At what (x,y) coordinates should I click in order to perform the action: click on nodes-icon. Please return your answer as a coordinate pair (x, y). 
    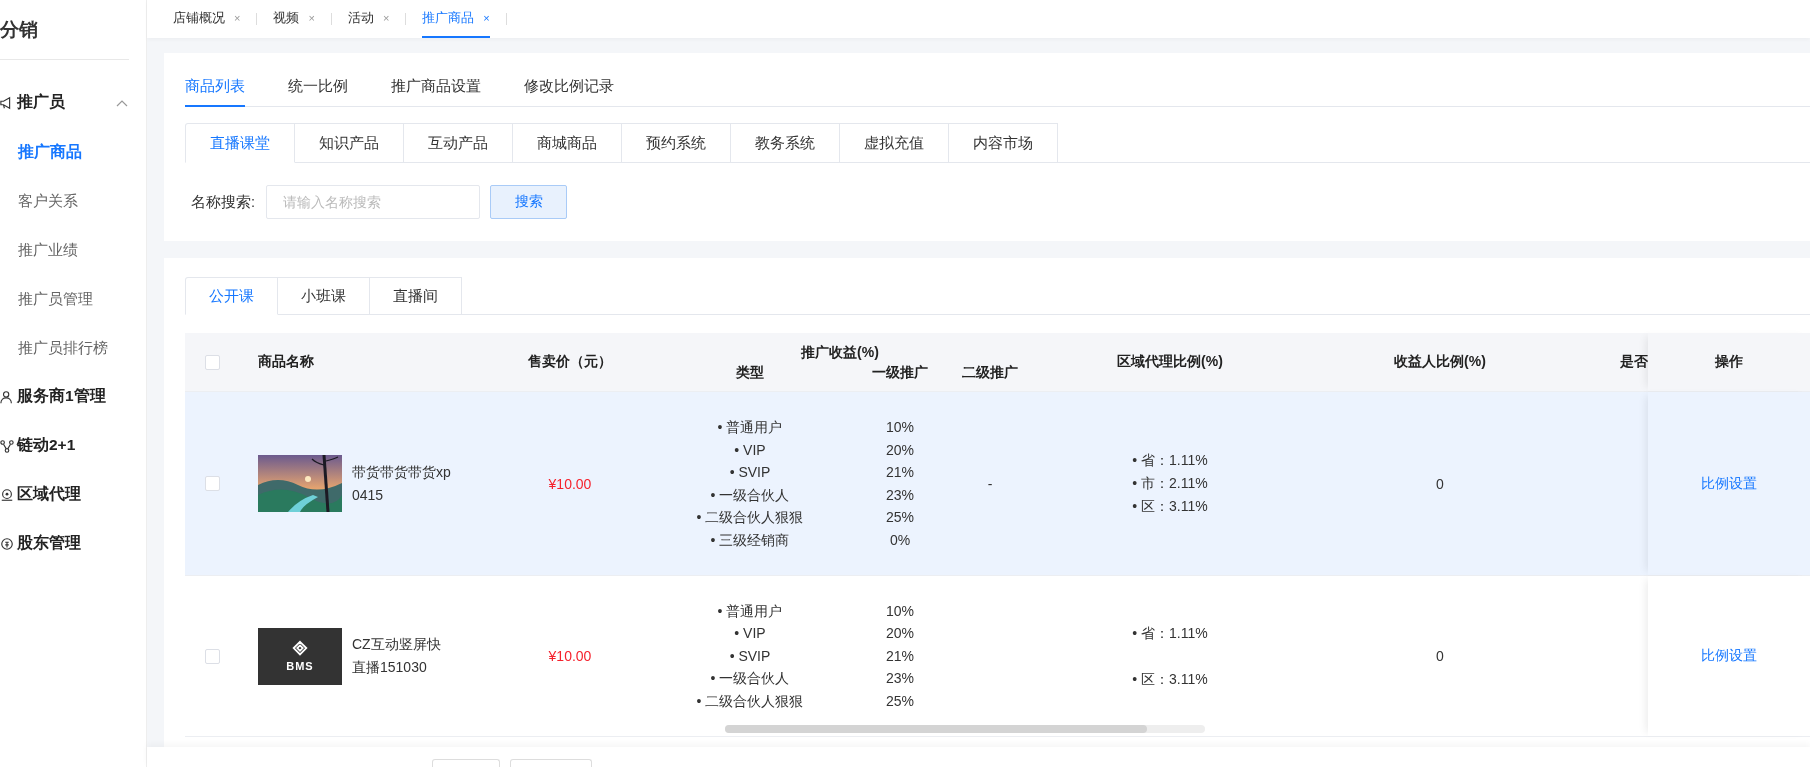
    Looking at the image, I should click on (7, 445).